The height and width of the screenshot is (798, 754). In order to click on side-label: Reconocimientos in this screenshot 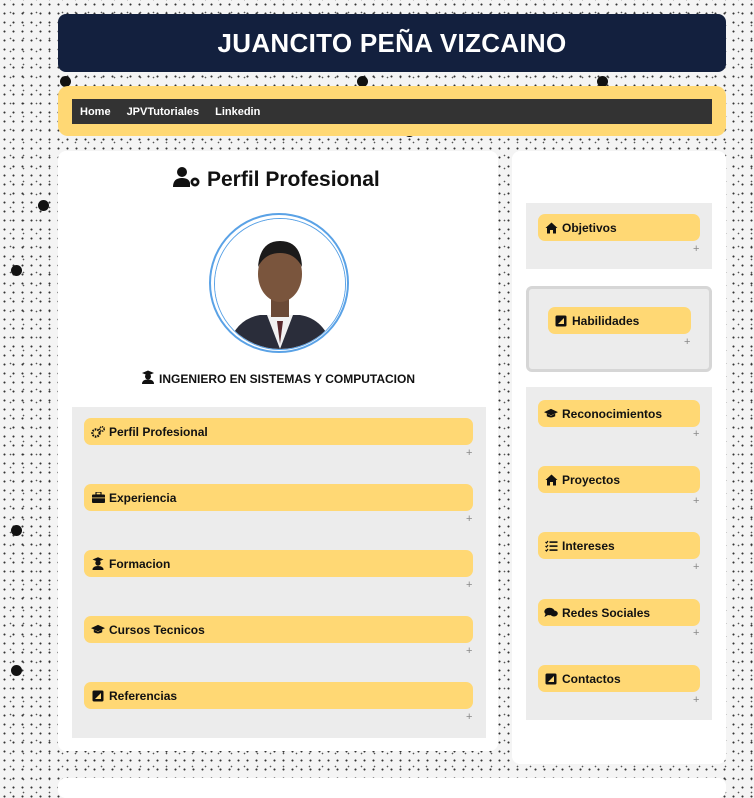, I will do `click(612, 413)`.